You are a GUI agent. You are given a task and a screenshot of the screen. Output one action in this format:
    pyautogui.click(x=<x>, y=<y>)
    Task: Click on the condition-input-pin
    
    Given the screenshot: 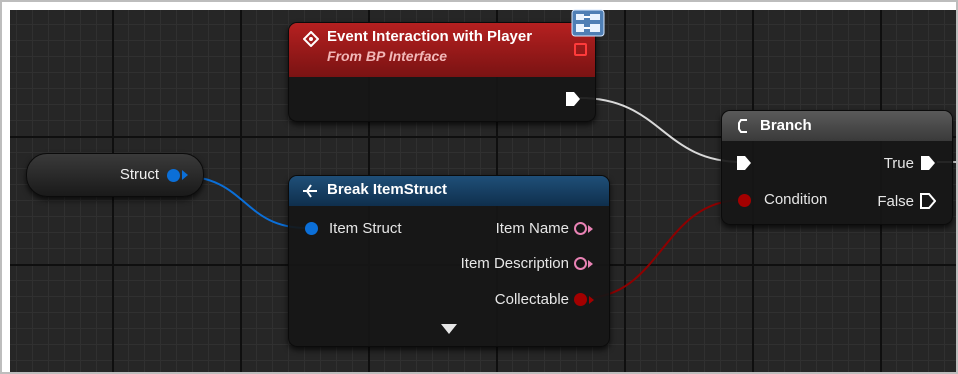 What is the action you would take?
    pyautogui.click(x=744, y=200)
    